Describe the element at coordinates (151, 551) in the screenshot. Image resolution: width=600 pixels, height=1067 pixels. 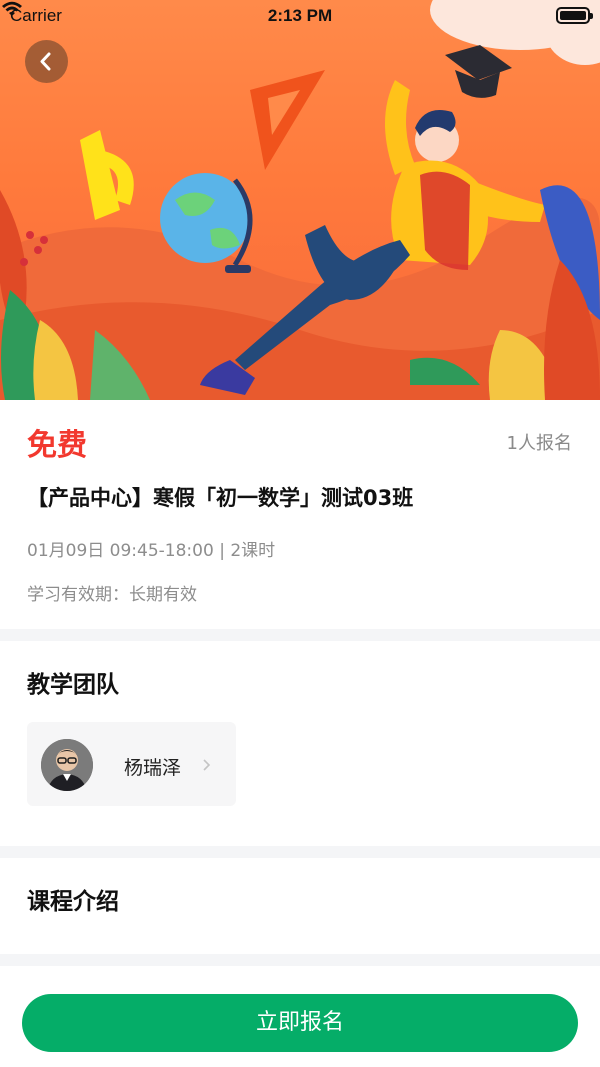
I see `course-schedule: 01月09日 09:45-18:00 | 2课时` at that location.